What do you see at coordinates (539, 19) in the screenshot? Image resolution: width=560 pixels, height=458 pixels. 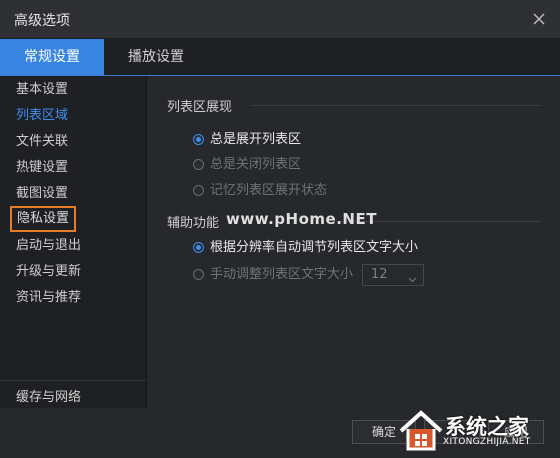 I see `close-icon` at bounding box center [539, 19].